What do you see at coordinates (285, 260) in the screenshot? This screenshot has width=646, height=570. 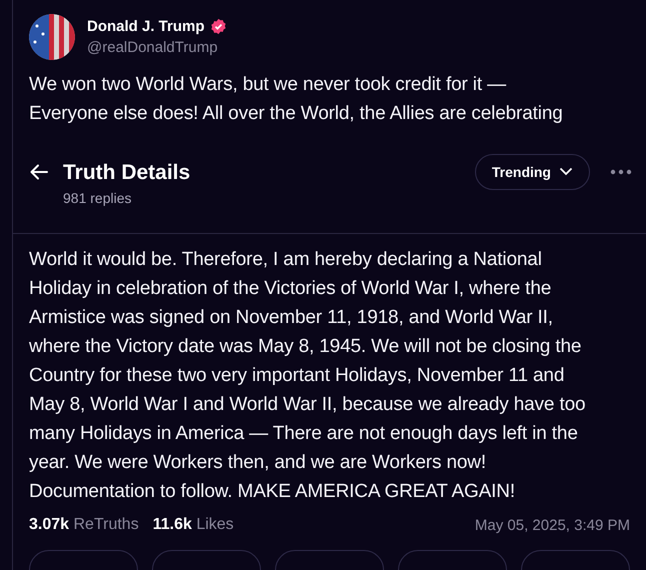 I see `post-text-line: World it would be. Therefore, I am hereby declaring a National` at bounding box center [285, 260].